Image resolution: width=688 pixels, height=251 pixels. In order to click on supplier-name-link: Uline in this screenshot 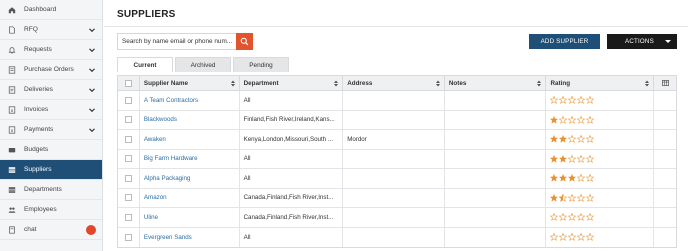, I will do `click(151, 217)`.